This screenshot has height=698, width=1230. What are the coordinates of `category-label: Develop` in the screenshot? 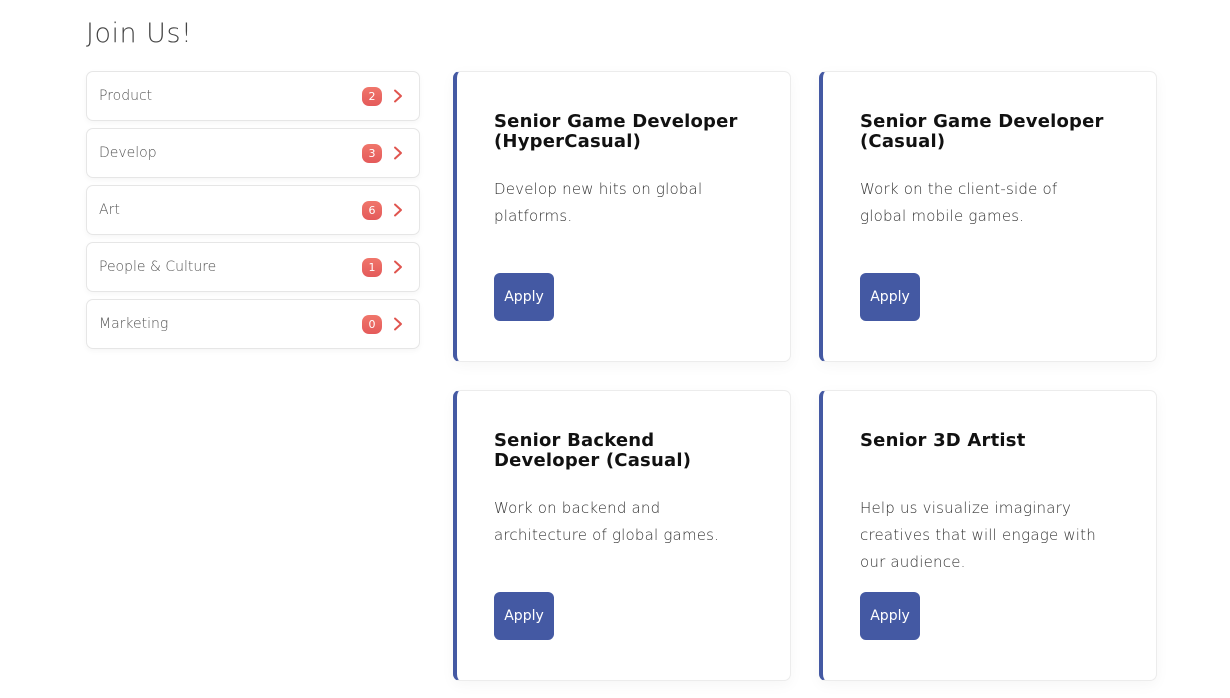 It's located at (128, 153).